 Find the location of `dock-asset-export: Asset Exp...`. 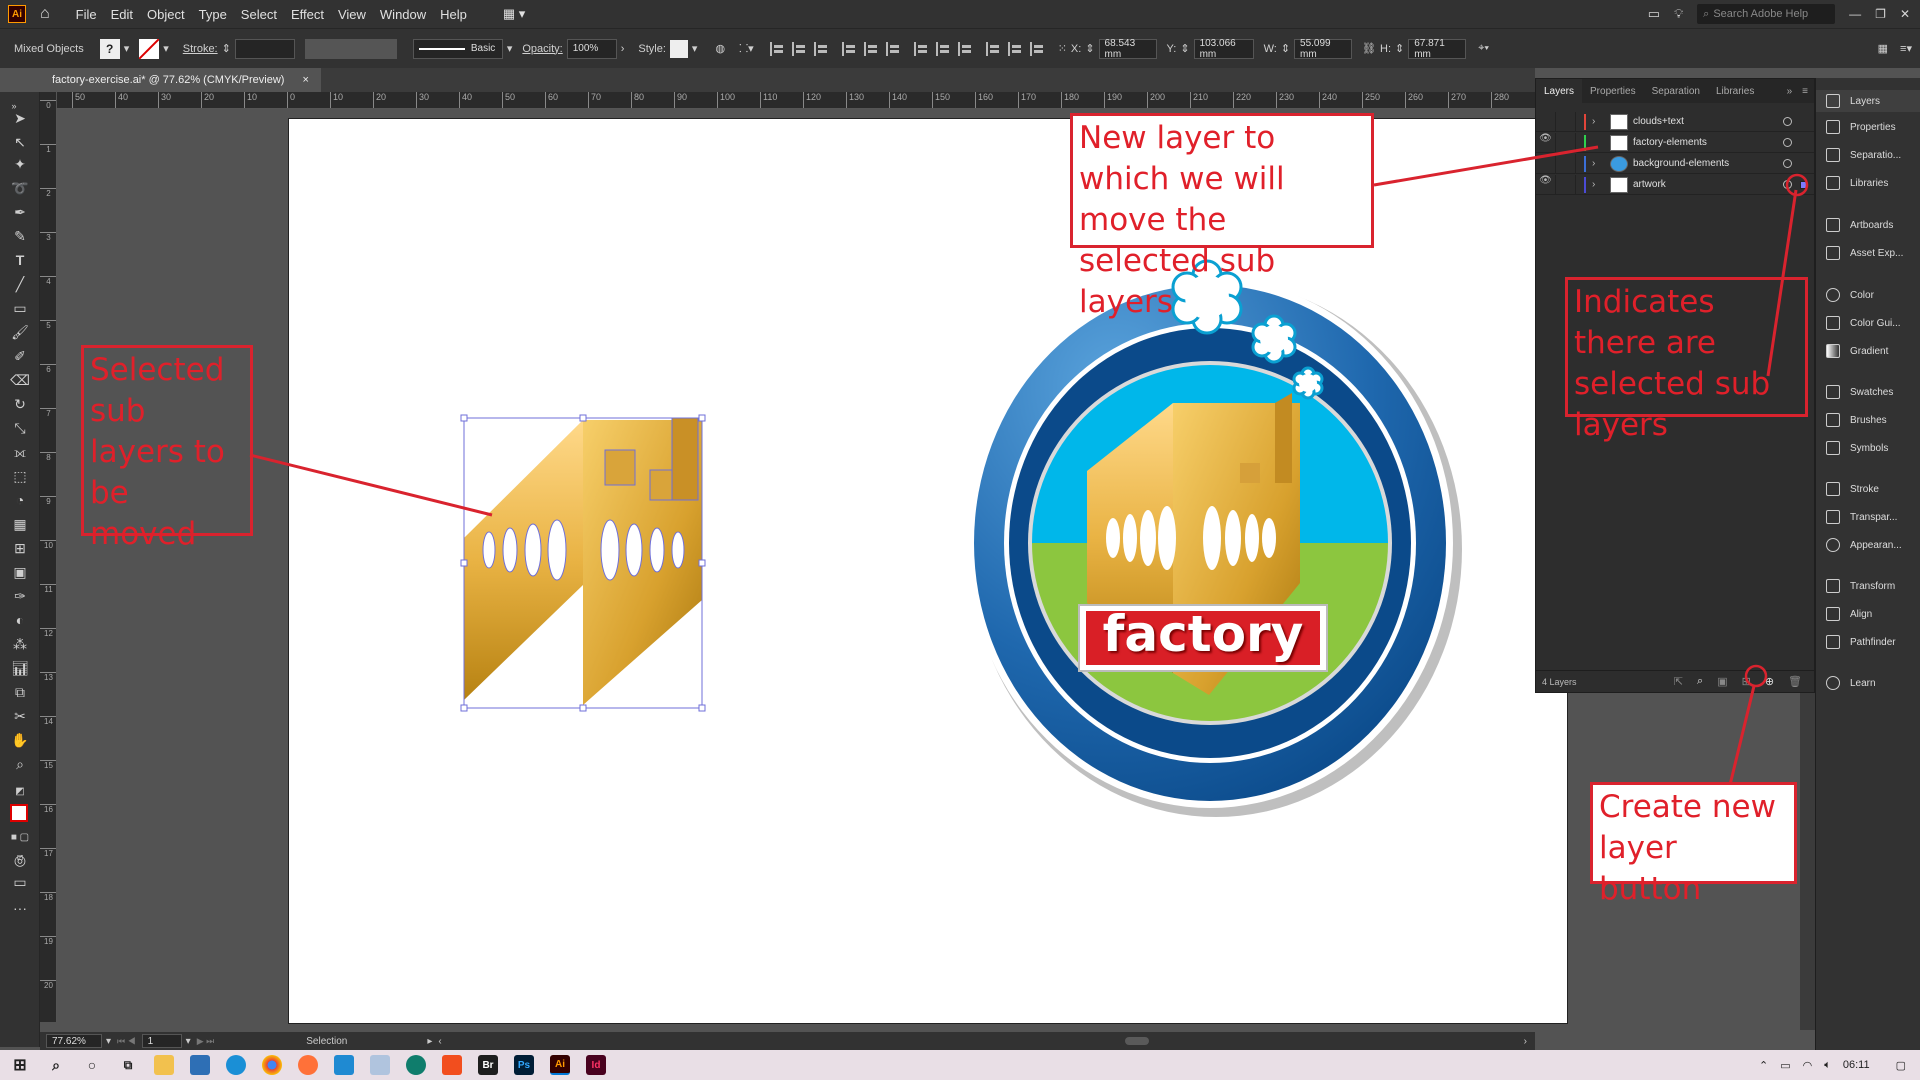

dock-asset-export: Asset Exp... is located at coordinates (1864, 253).